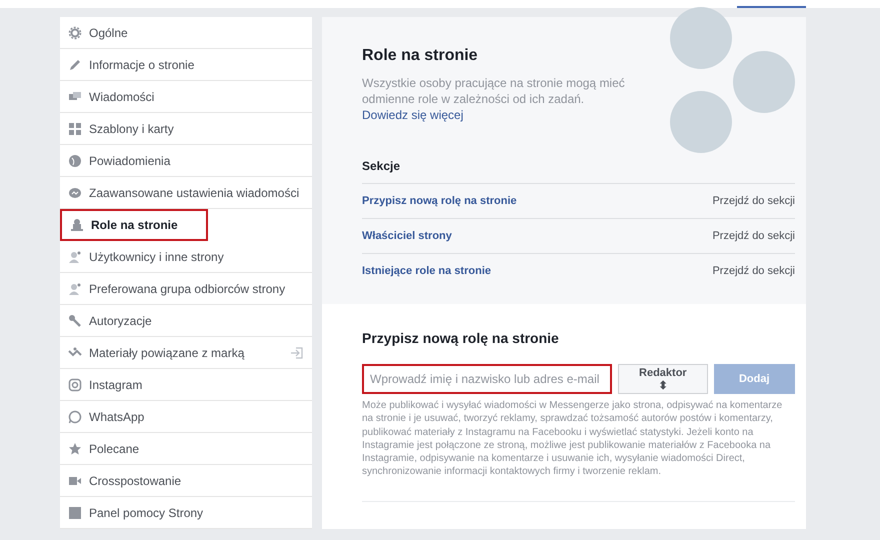 Image resolution: width=880 pixels, height=540 pixels. What do you see at coordinates (186, 97) in the screenshot?
I see `sidebar-item: Wiadomości` at bounding box center [186, 97].